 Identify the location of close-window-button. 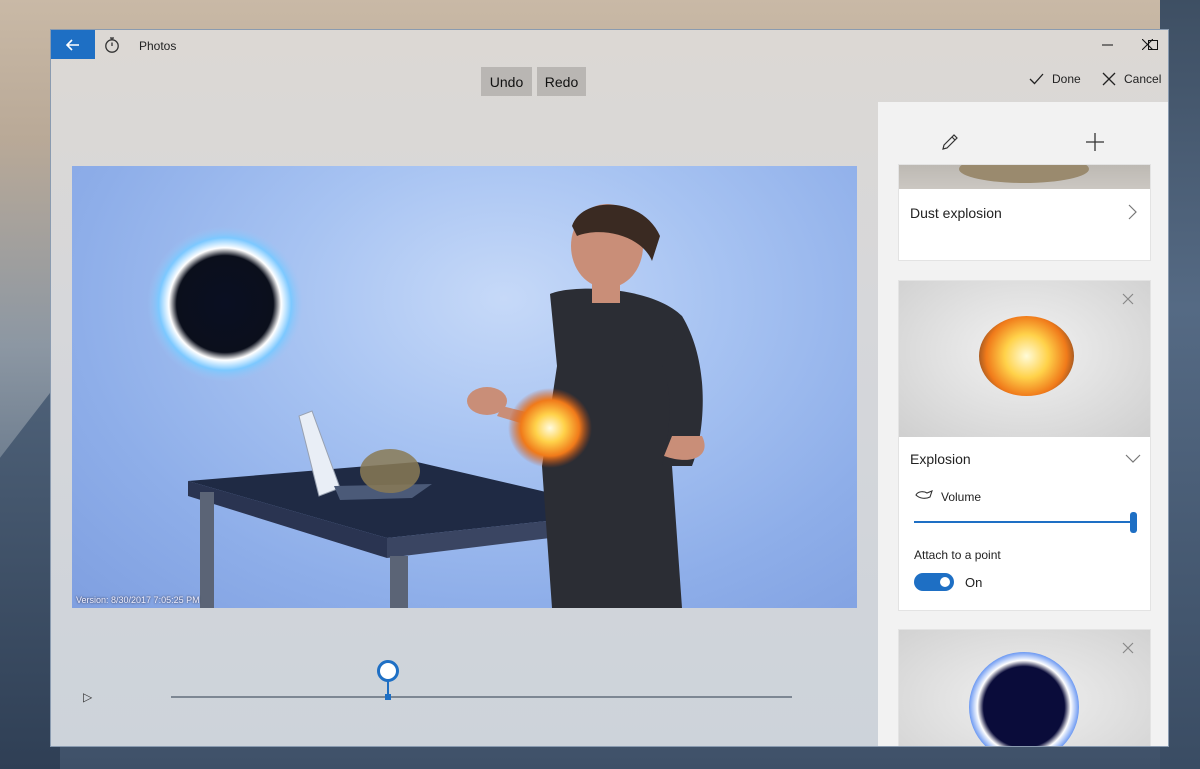
(1146, 44).